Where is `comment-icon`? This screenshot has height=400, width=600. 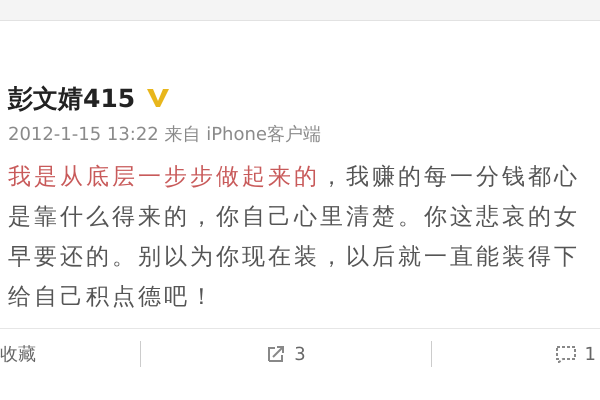
comment-icon is located at coordinates (565, 354).